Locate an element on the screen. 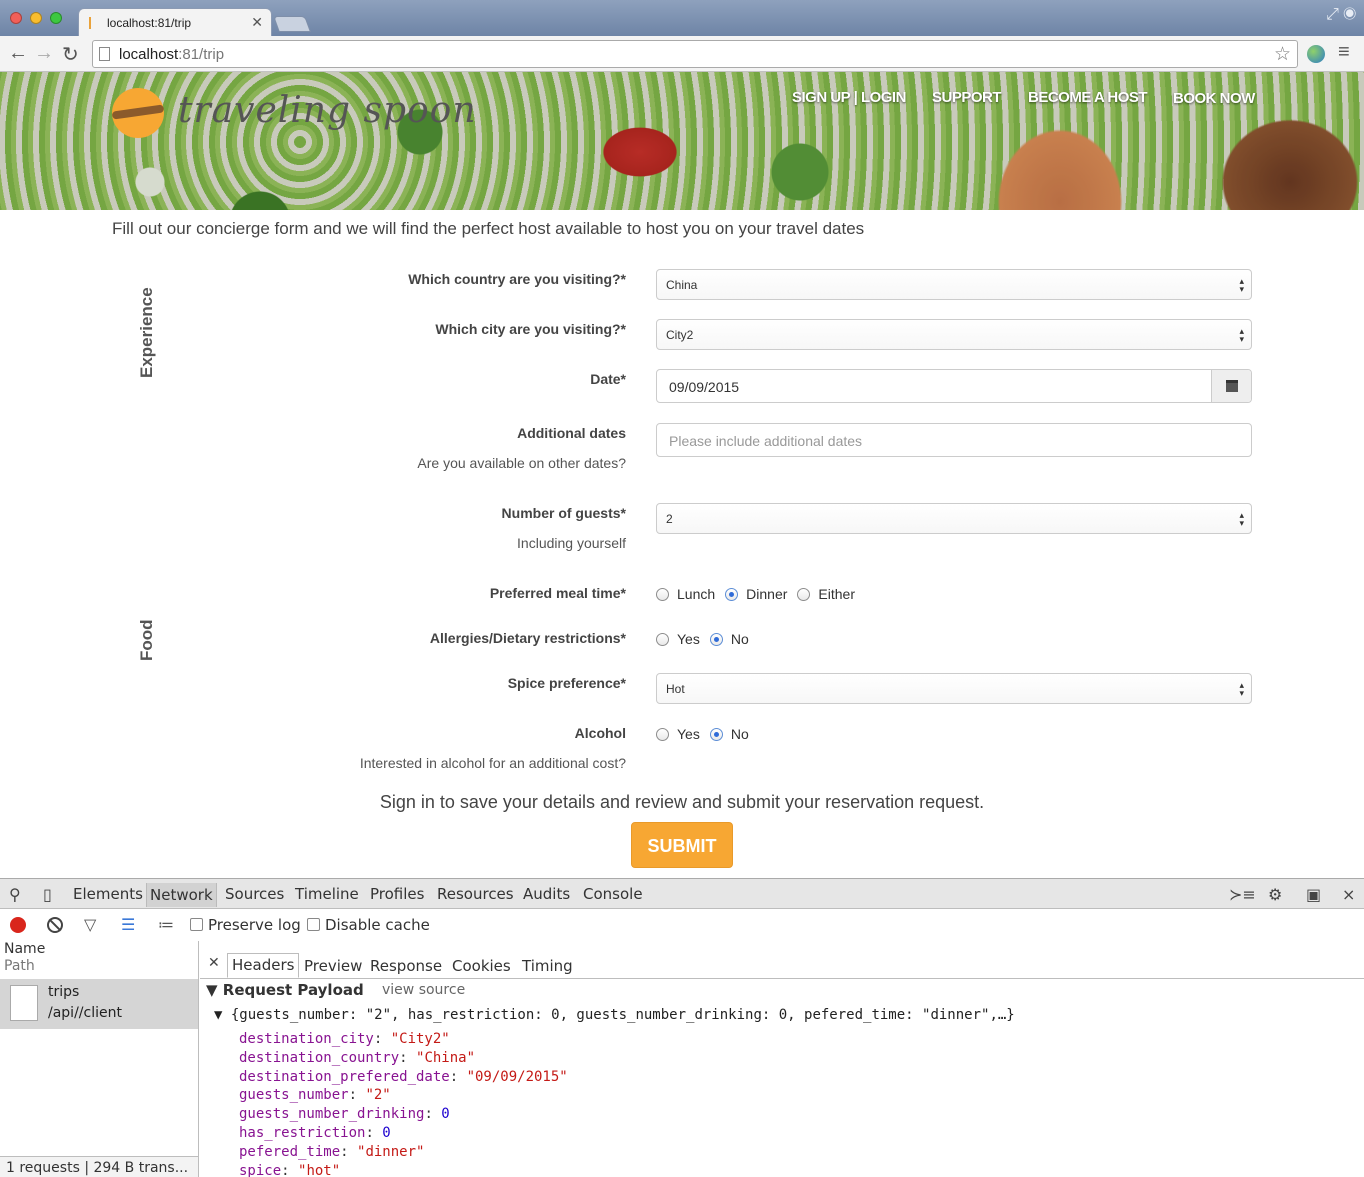 The image size is (1364, 1177). payload-property: destination_prefered_date: "09/09/2015" is located at coordinates (403, 1076).